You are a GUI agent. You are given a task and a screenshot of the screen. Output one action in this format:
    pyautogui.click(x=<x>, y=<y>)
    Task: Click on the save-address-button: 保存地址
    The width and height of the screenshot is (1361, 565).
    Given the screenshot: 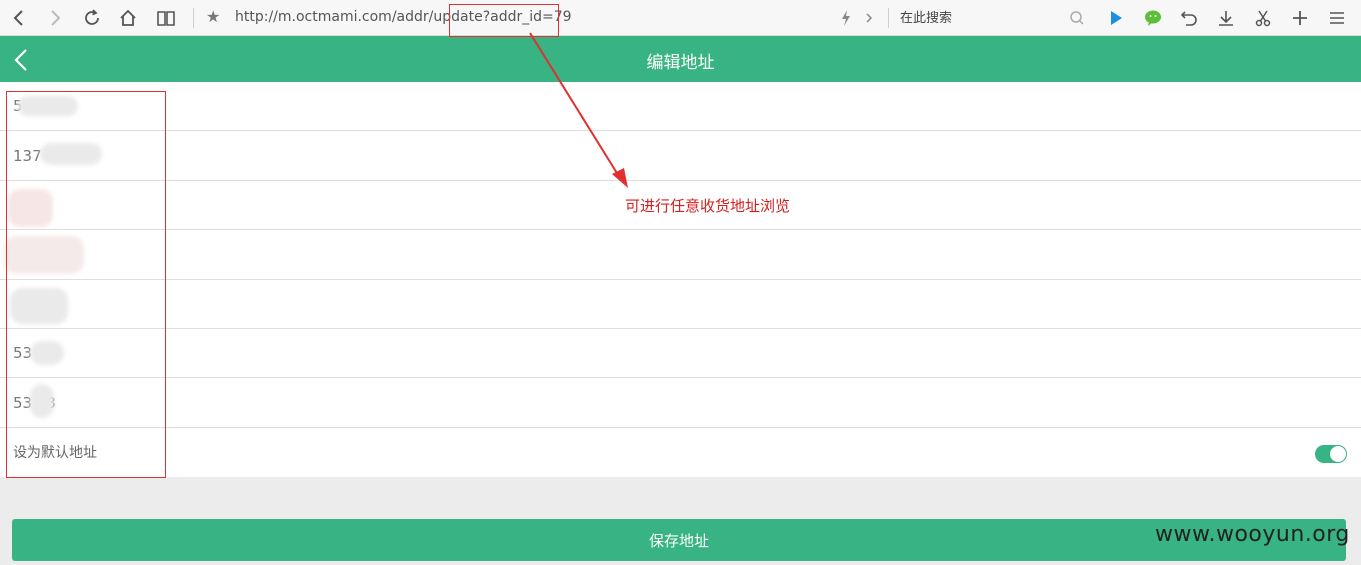 What is the action you would take?
    pyautogui.click(x=679, y=540)
    